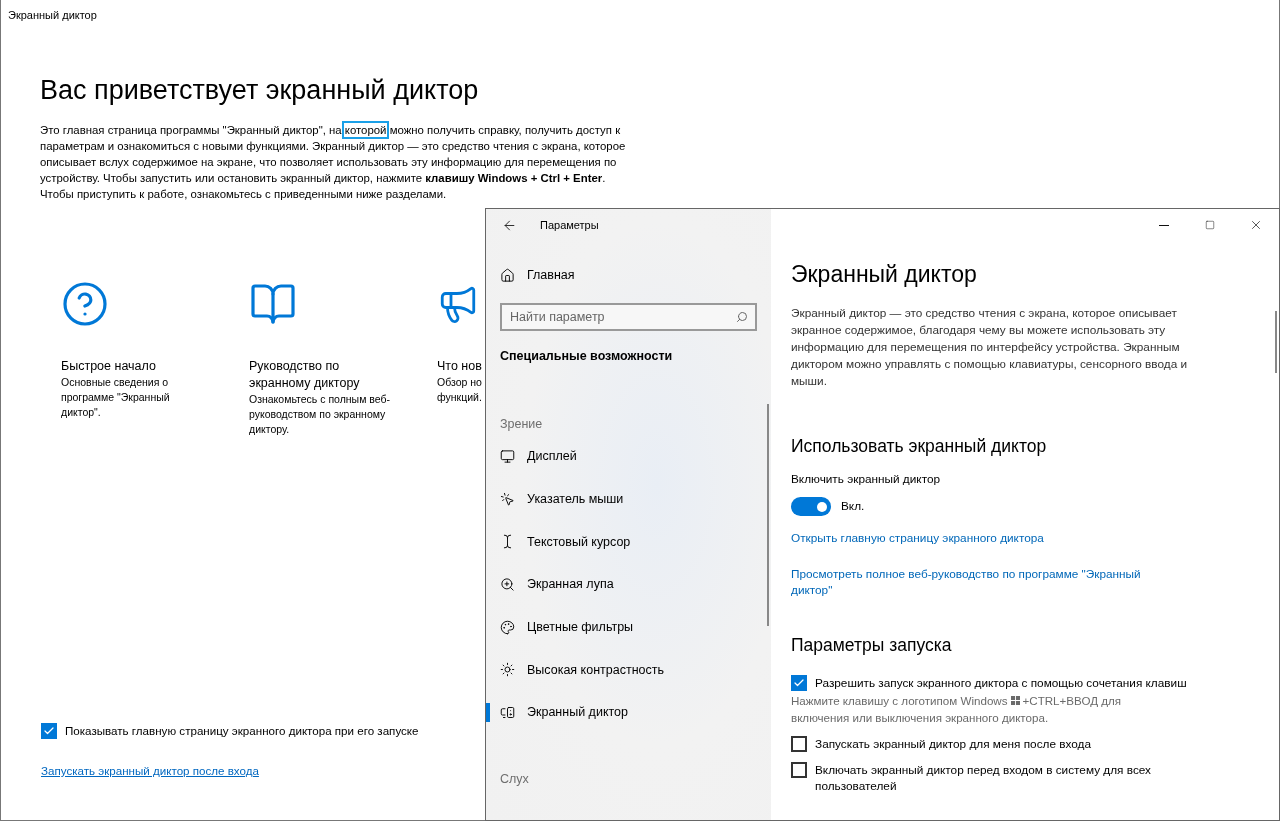 The height and width of the screenshot is (821, 1280). I want to click on windows-logo-icon, so click(1015, 700).